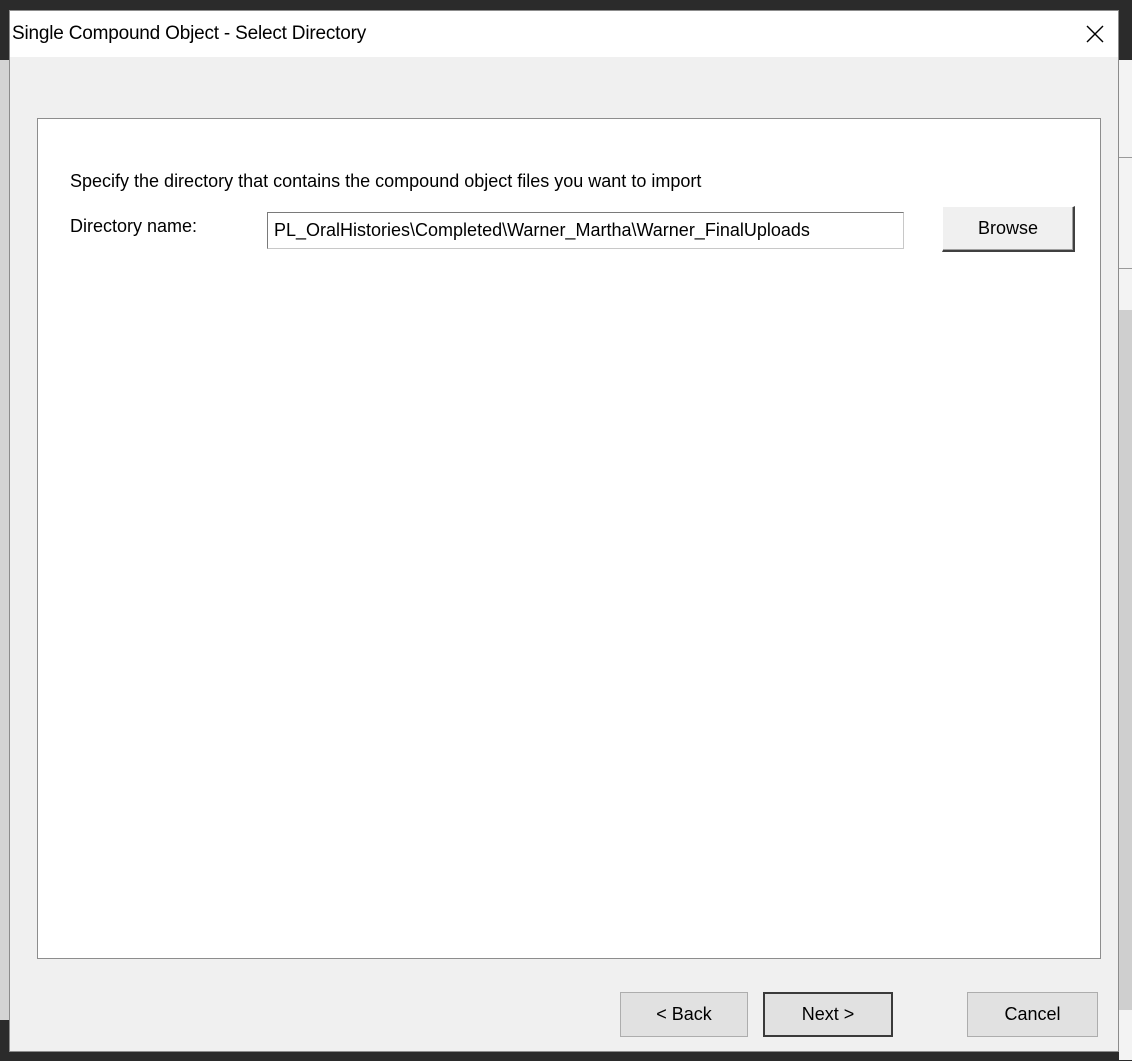  What do you see at coordinates (1032, 1014) in the screenshot?
I see `cancel-button: Cancel` at bounding box center [1032, 1014].